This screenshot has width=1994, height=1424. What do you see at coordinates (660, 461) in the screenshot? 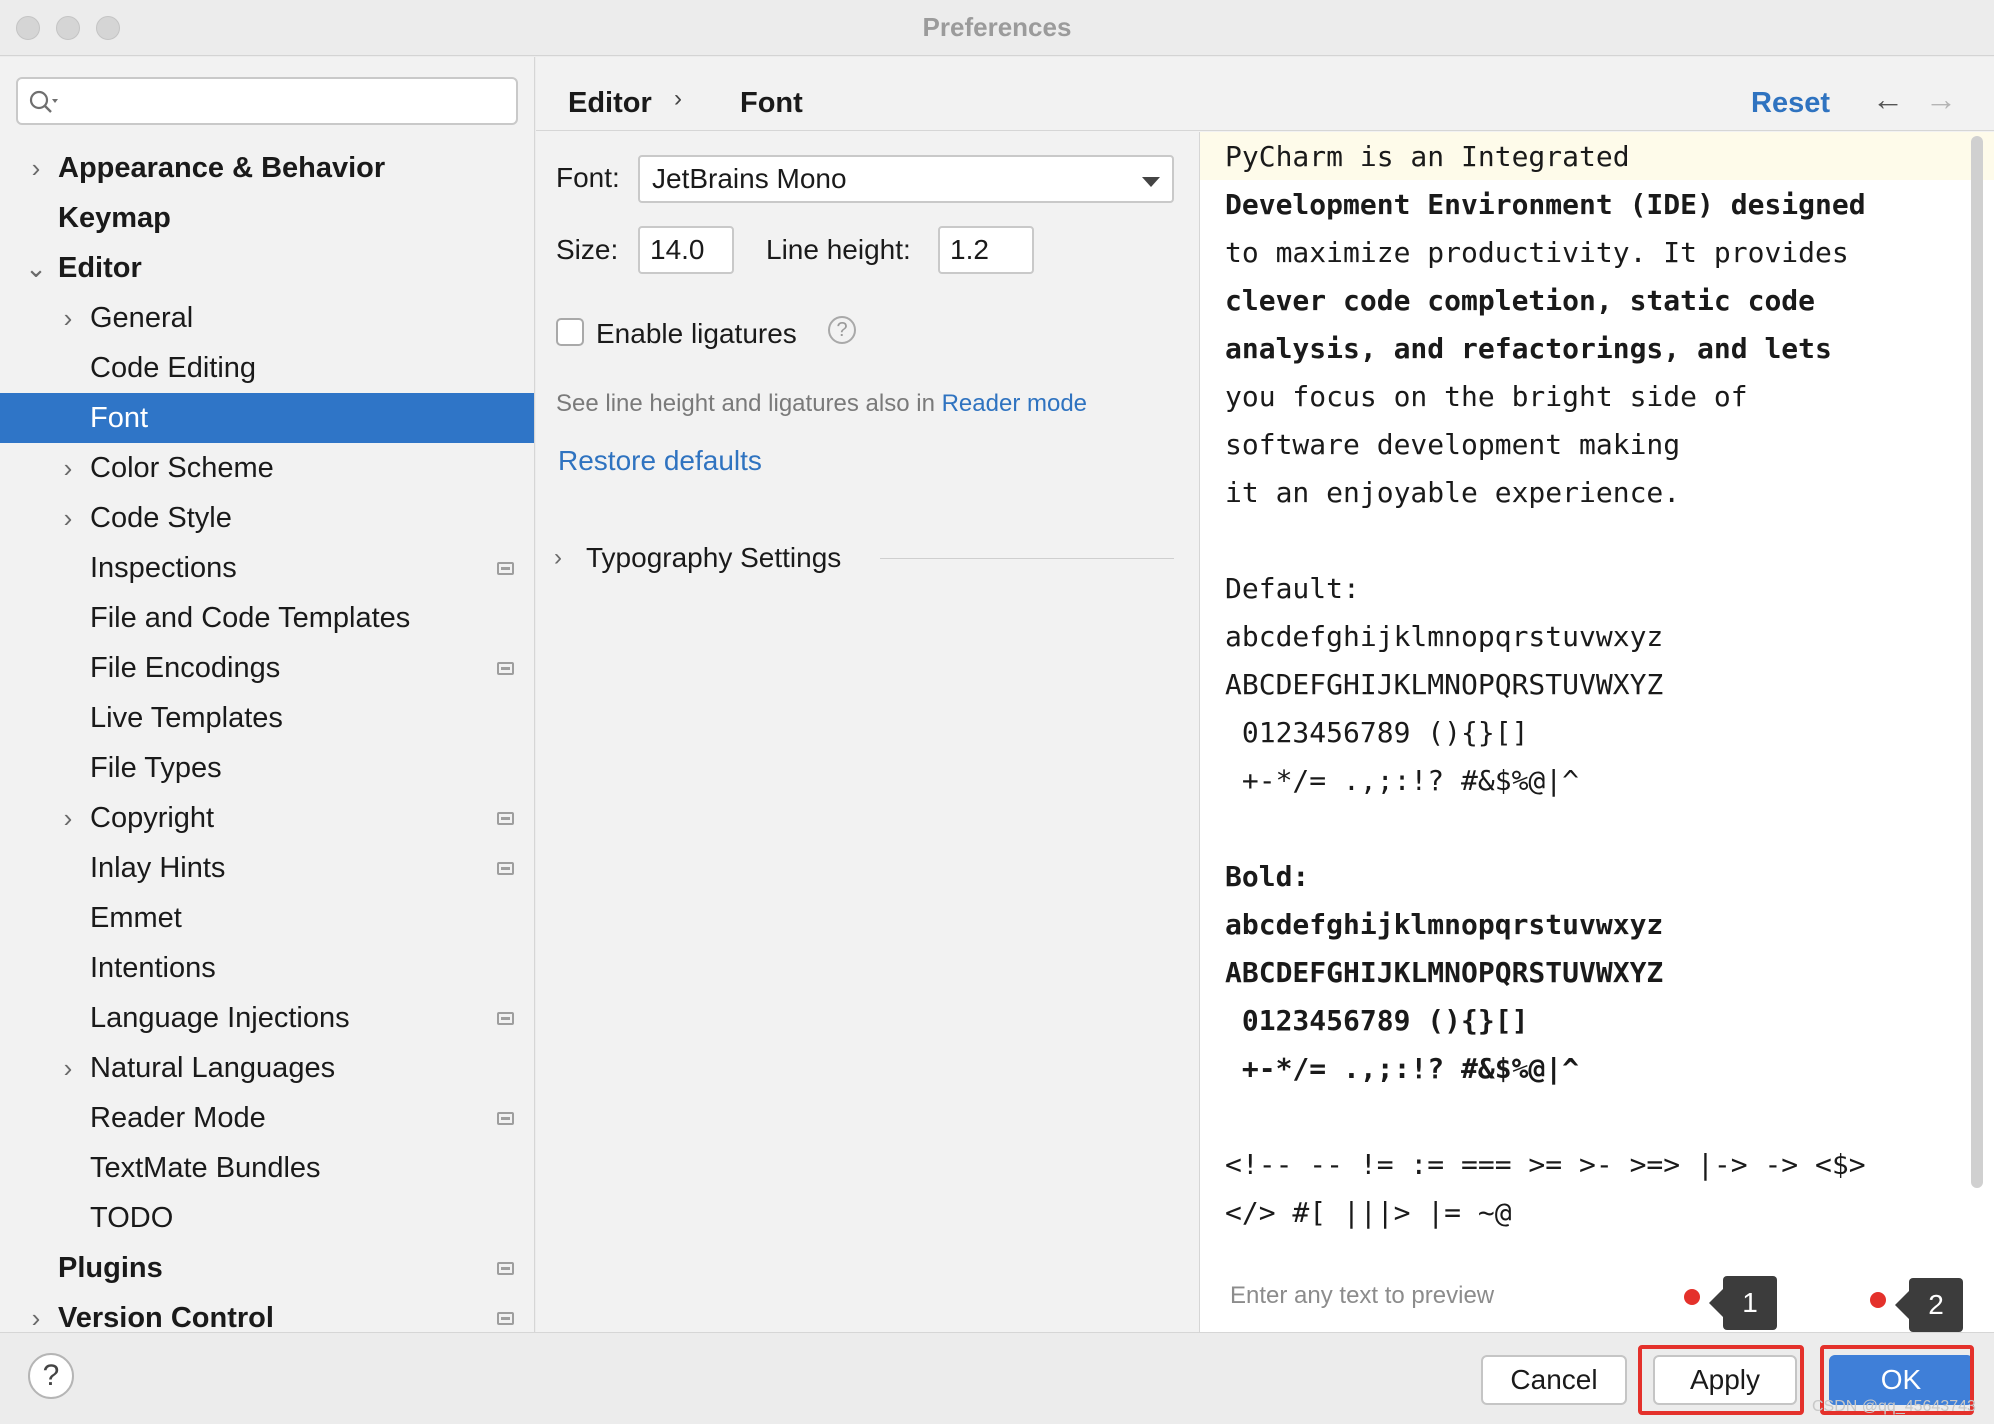
I see `restore-defaults-link: Restore defaults` at bounding box center [660, 461].